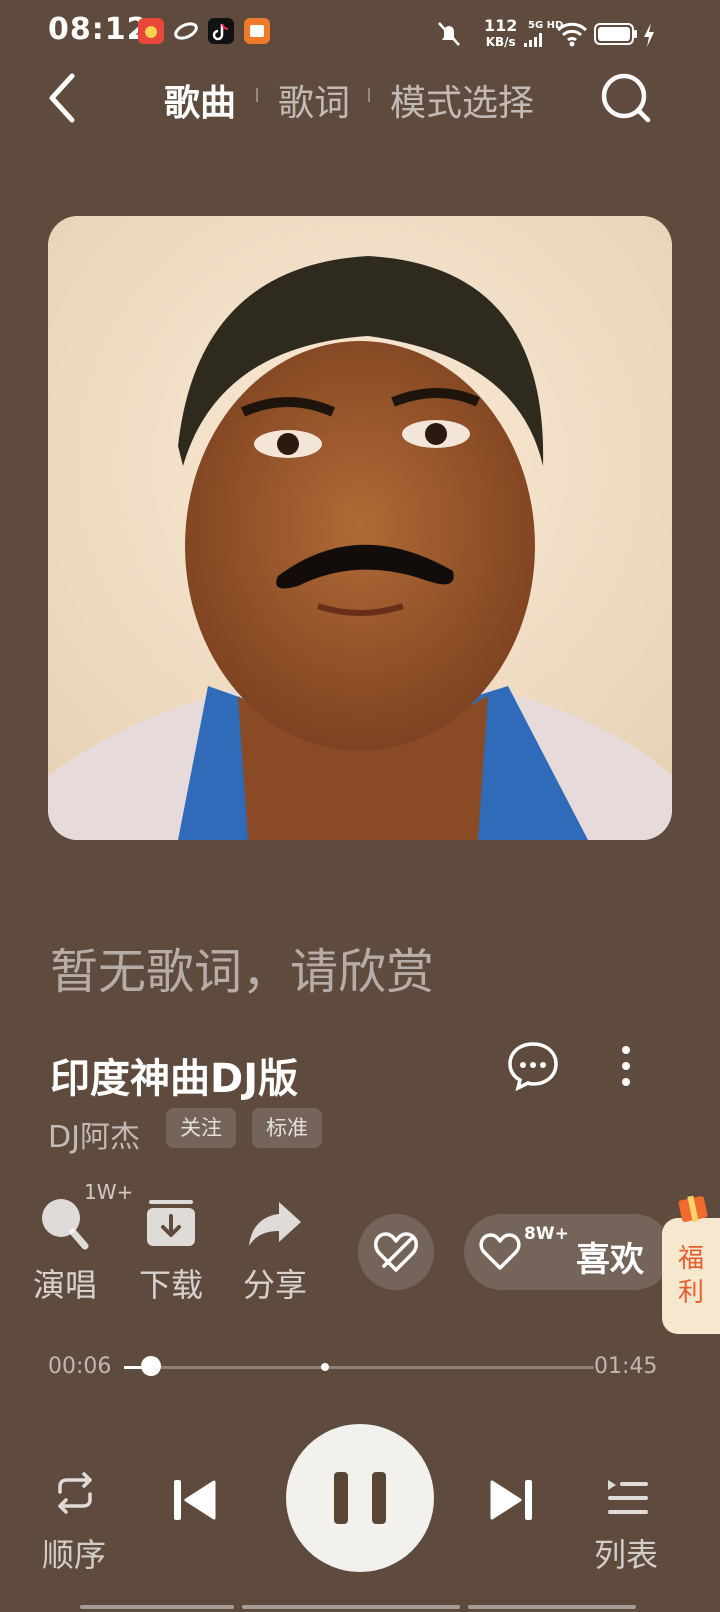 The height and width of the screenshot is (1612, 720). Describe the element at coordinates (242, 972) in the screenshot. I see `lyrics-placeholder: 暂无歌词，请欣赏` at that location.